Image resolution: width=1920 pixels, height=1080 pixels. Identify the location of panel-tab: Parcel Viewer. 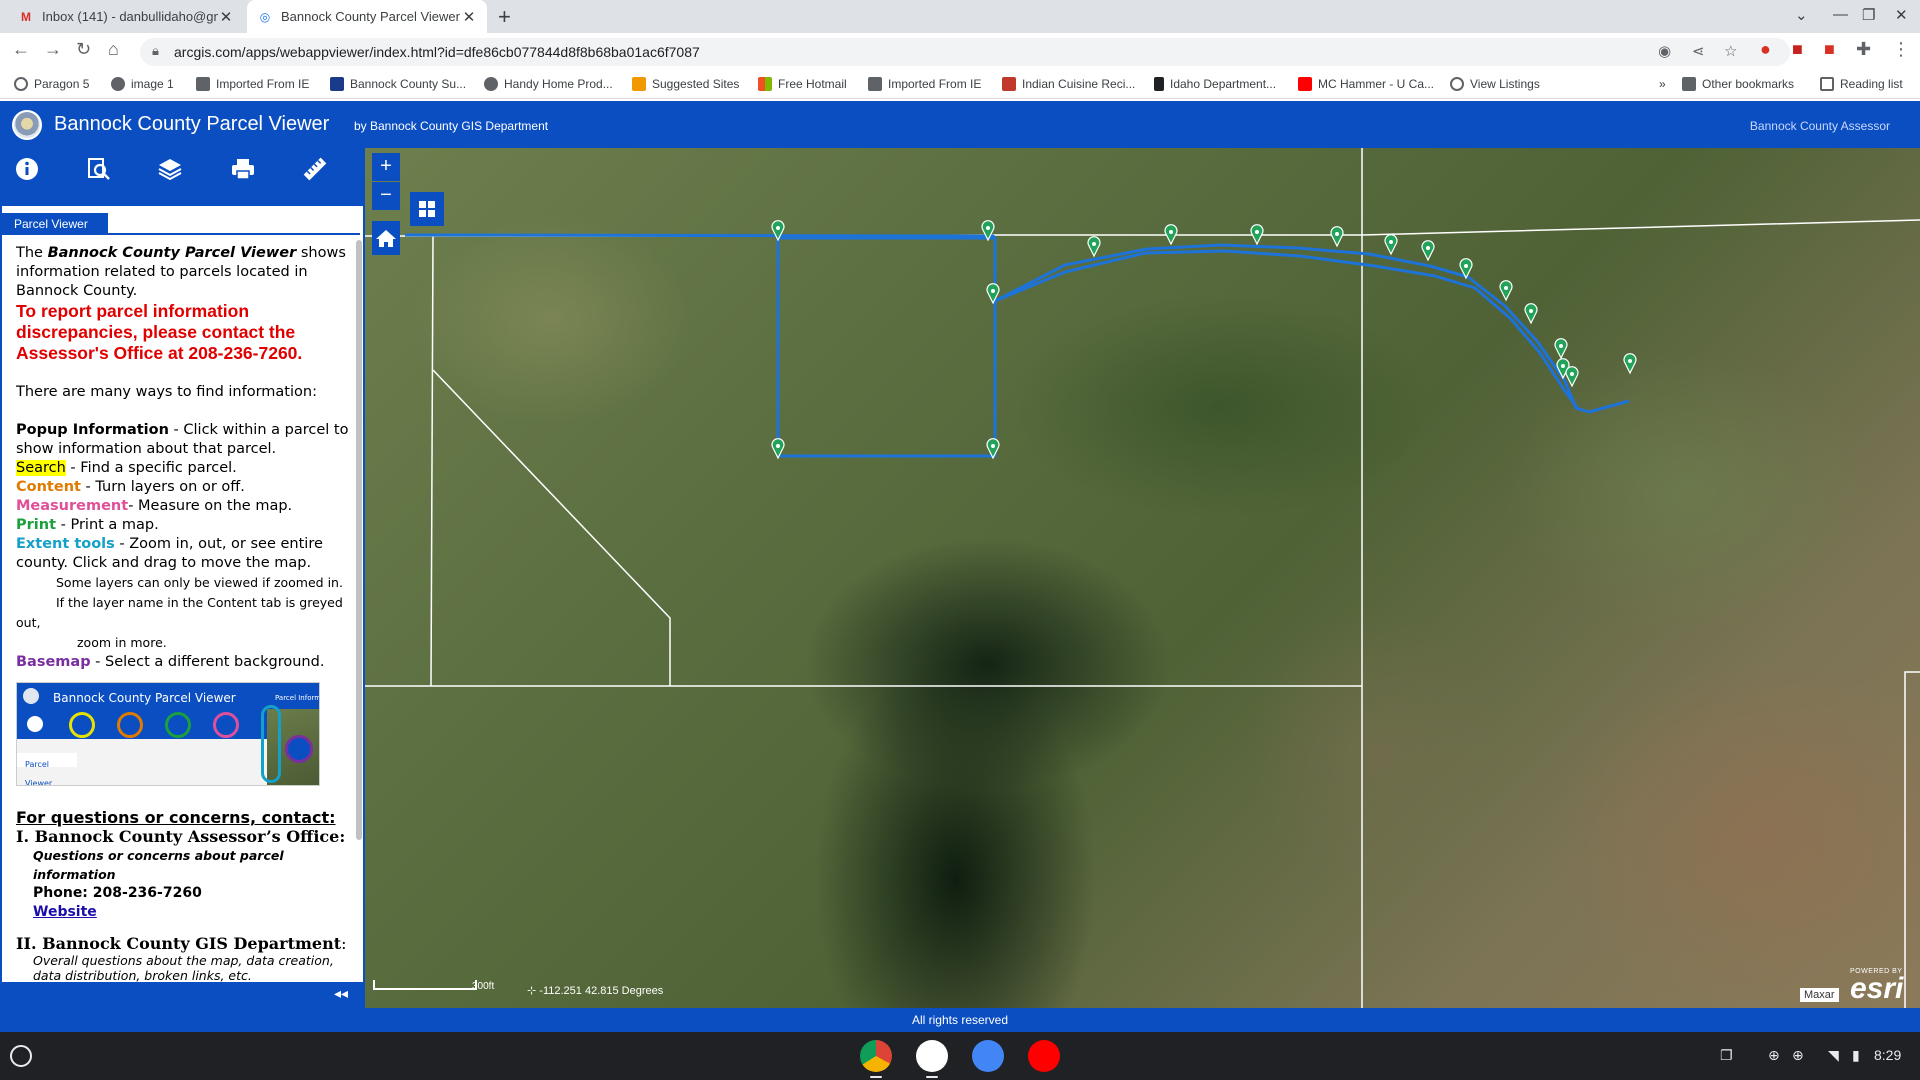
(55, 224).